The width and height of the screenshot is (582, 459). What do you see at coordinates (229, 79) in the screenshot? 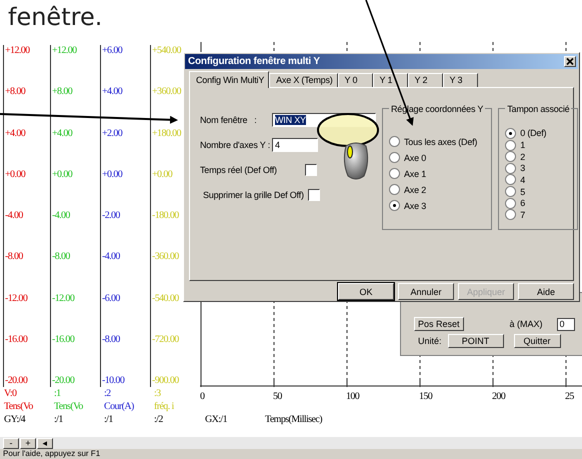
I see `tab: Config Win MultiY` at bounding box center [229, 79].